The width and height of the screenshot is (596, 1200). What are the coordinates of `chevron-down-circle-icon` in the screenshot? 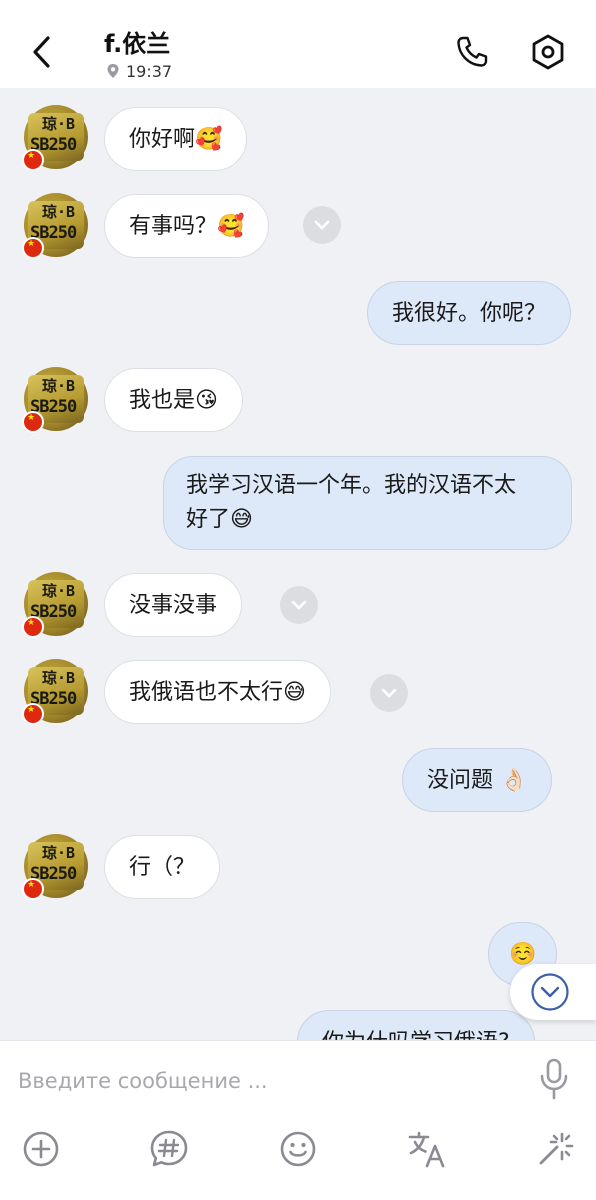 It's located at (550, 992).